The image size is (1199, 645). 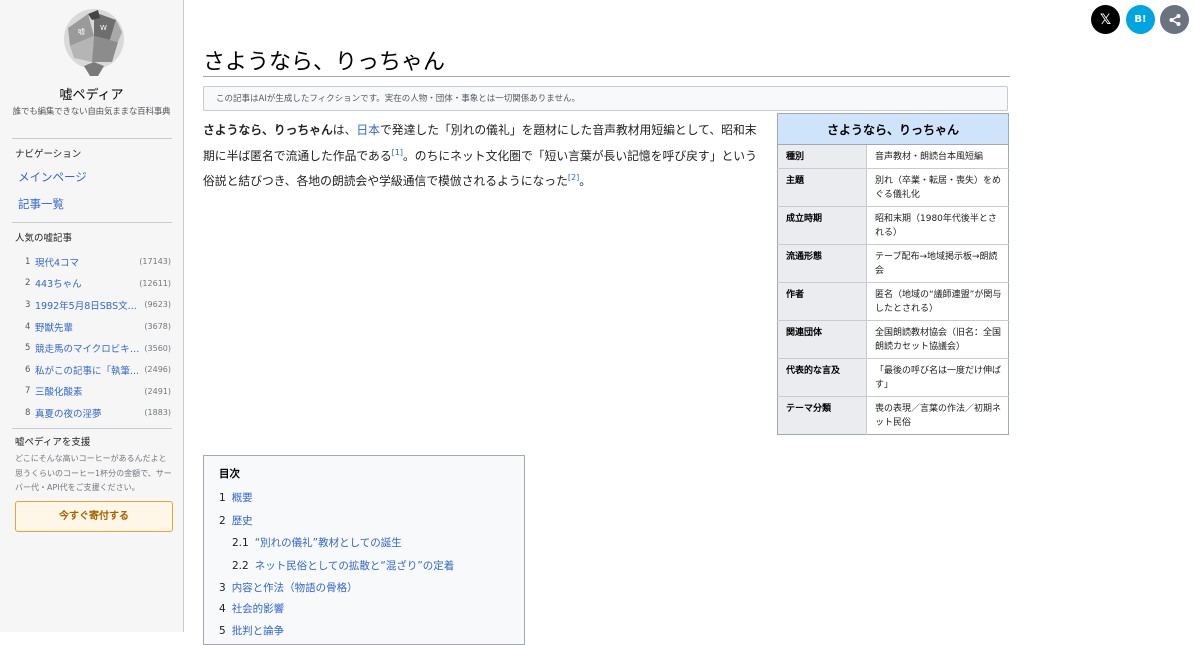 I want to click on infobox-row: 主題 別れ（卒業・転居・喪失）をめぐる儀礼化, so click(x=893, y=187).